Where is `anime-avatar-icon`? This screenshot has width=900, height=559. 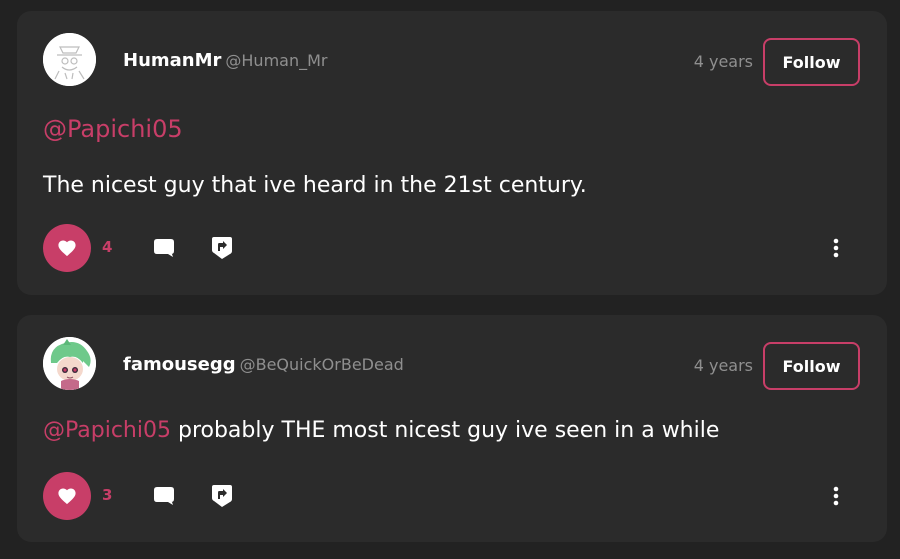 anime-avatar-icon is located at coordinates (69, 363).